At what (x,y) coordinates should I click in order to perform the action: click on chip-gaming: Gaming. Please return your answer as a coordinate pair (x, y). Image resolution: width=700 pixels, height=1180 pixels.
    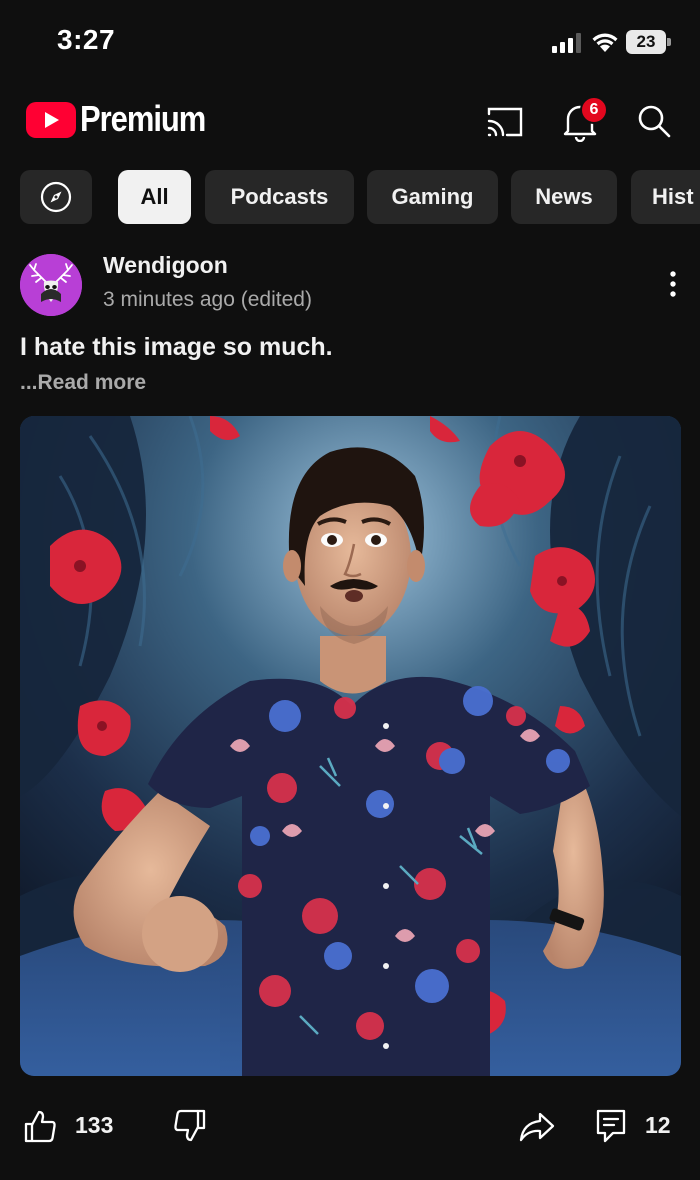
    Looking at the image, I should click on (432, 197).